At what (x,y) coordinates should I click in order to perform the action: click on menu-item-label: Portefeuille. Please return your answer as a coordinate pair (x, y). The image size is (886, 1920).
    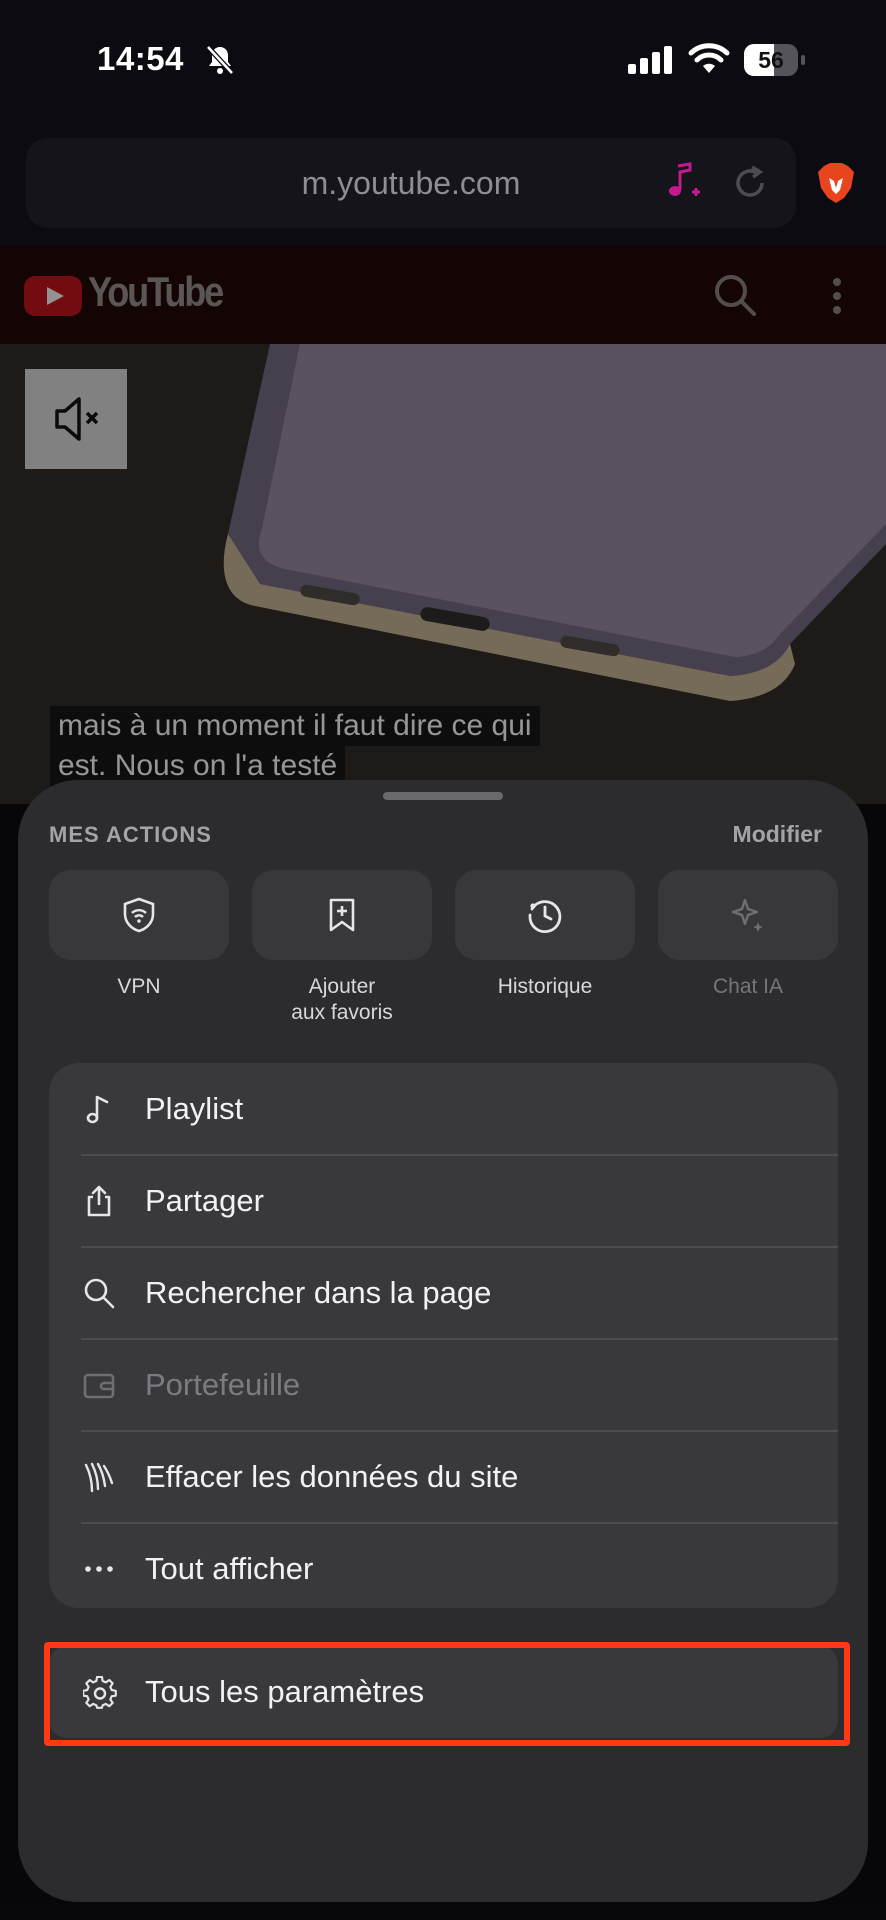
    Looking at the image, I should click on (223, 1384).